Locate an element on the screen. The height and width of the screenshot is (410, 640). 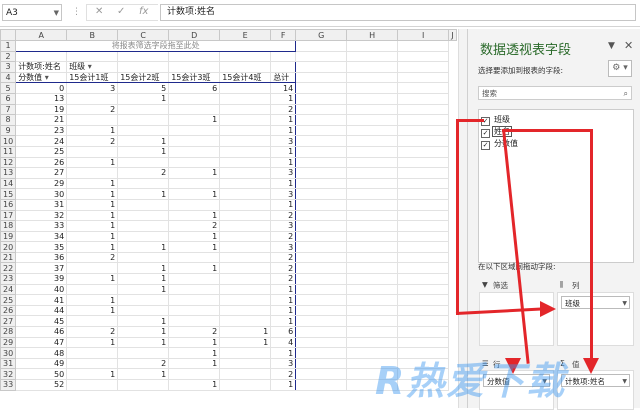
row-header: 18 is located at coordinates (8, 226).